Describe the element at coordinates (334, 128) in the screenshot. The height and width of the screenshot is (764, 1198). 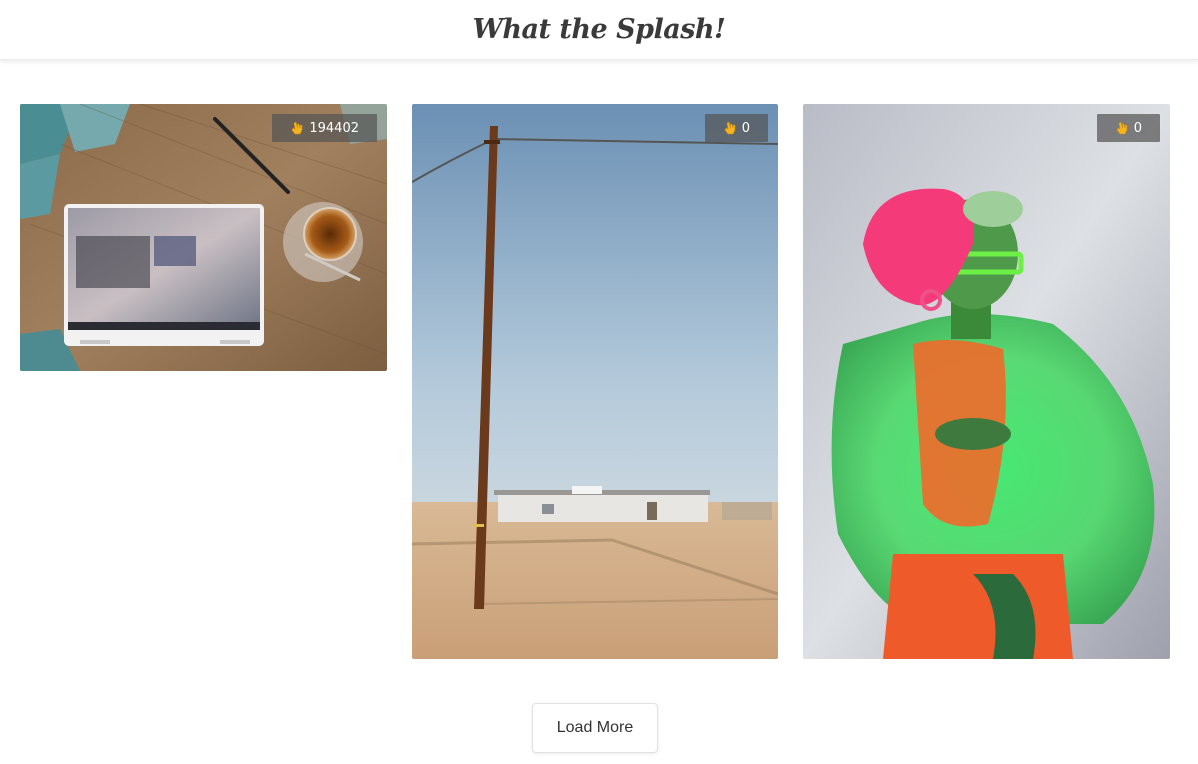
I see `likes-count: 194402` at that location.